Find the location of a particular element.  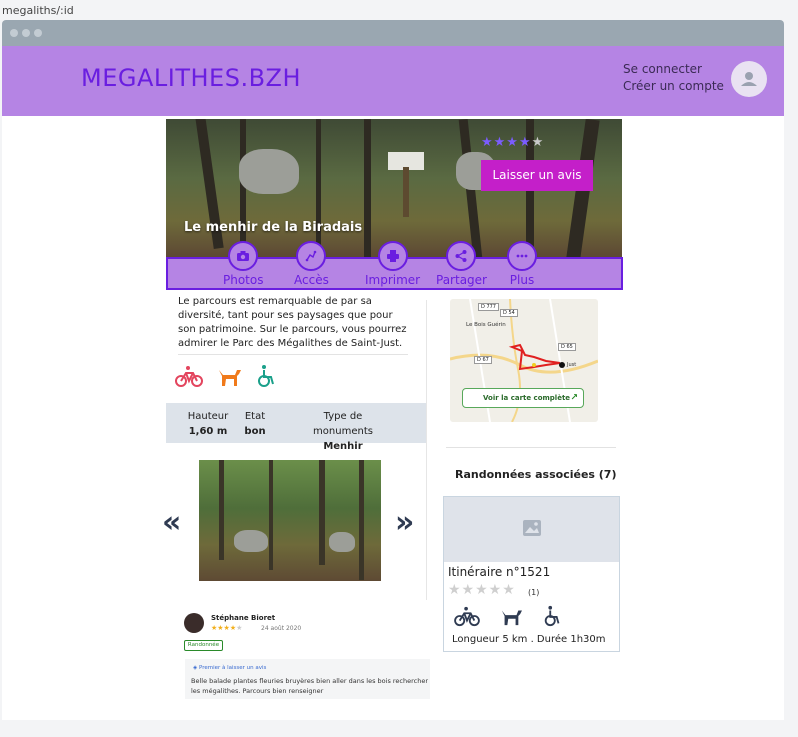

leave-review-button: Laisser un avis is located at coordinates (537, 175).